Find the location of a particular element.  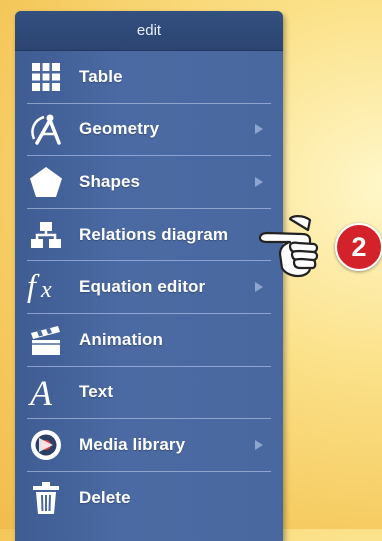

menu-item-label: Equation editor is located at coordinates (142, 287).